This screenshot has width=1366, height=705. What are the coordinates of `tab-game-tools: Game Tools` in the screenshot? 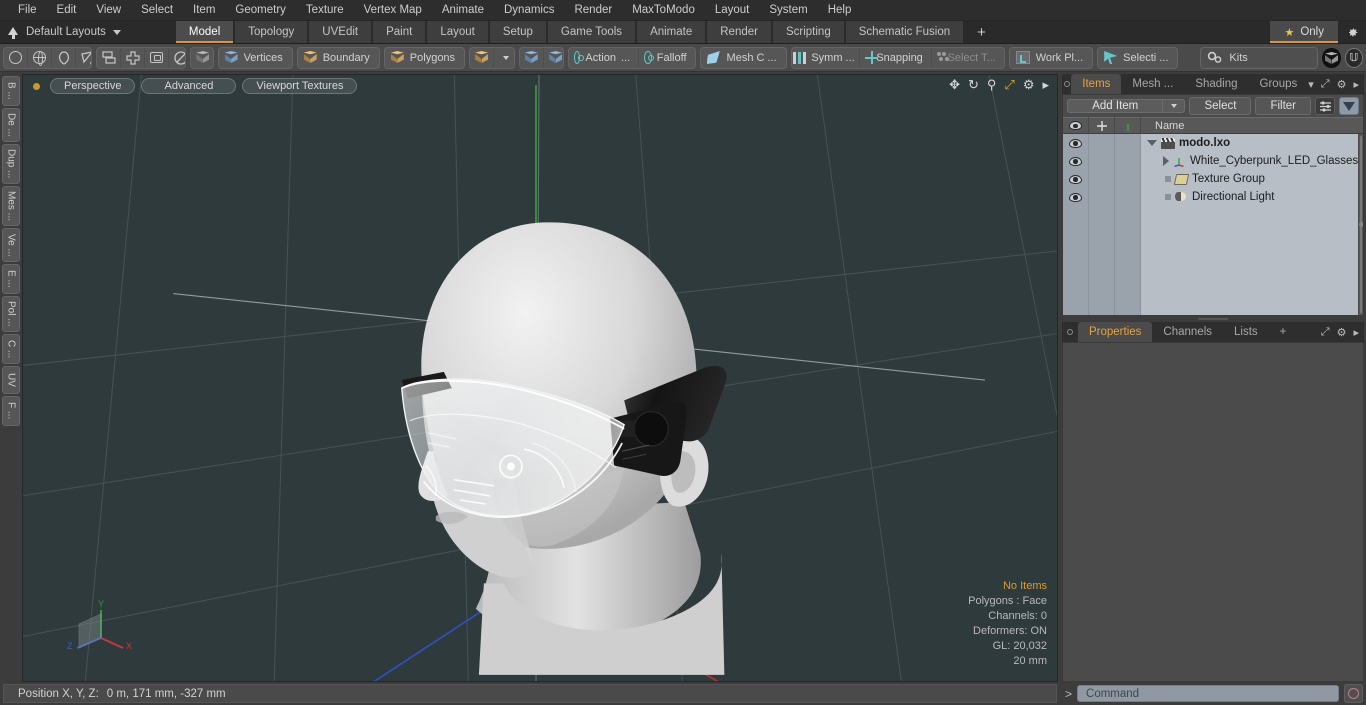 It's located at (591, 32).